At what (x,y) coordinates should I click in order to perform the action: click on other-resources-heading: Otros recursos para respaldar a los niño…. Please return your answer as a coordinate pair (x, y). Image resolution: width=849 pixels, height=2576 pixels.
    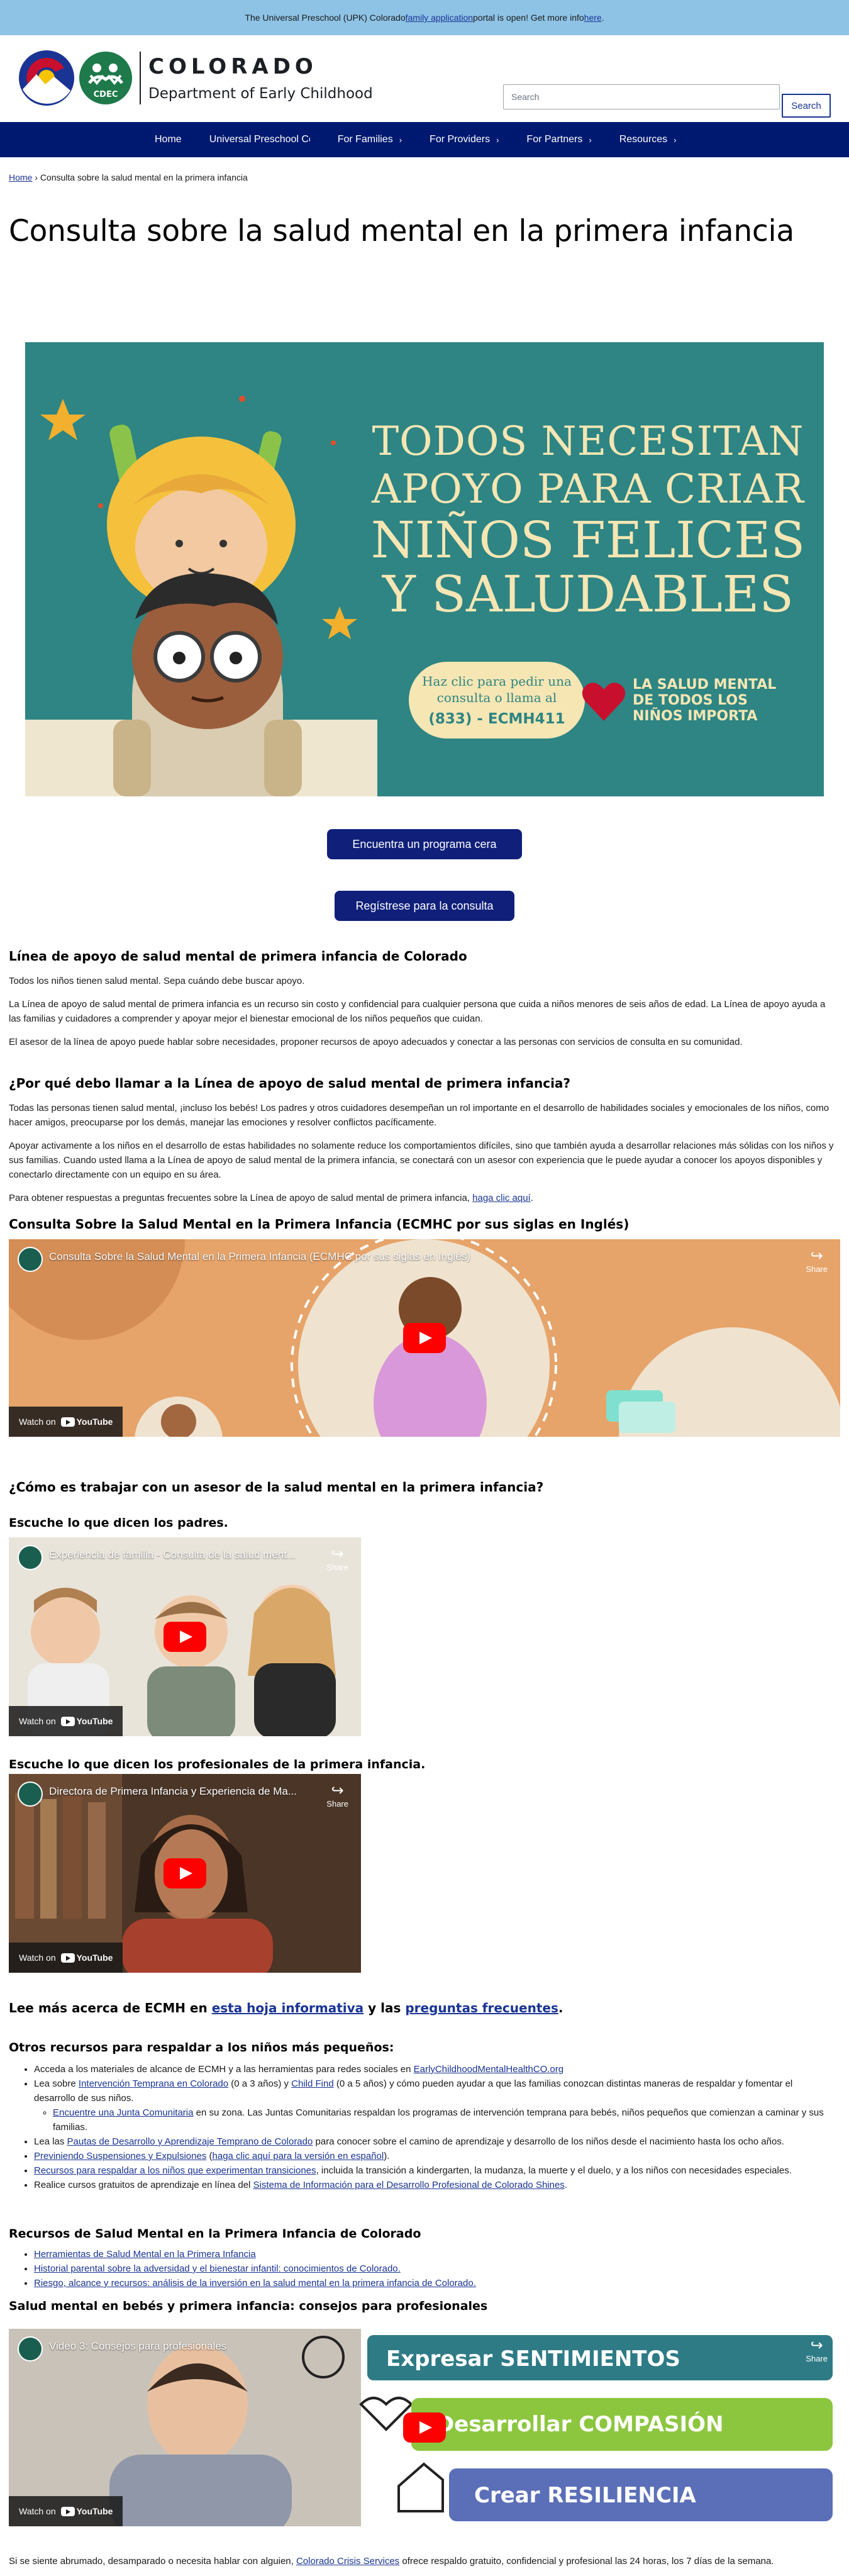
    Looking at the image, I should click on (202, 2048).